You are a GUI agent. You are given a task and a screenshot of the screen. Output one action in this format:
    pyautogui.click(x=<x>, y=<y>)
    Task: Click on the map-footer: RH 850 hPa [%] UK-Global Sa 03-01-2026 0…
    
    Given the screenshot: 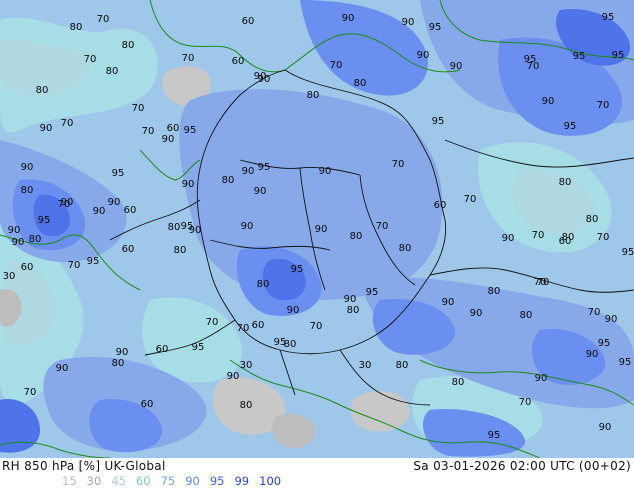 What is the action you would take?
    pyautogui.click(x=317, y=474)
    